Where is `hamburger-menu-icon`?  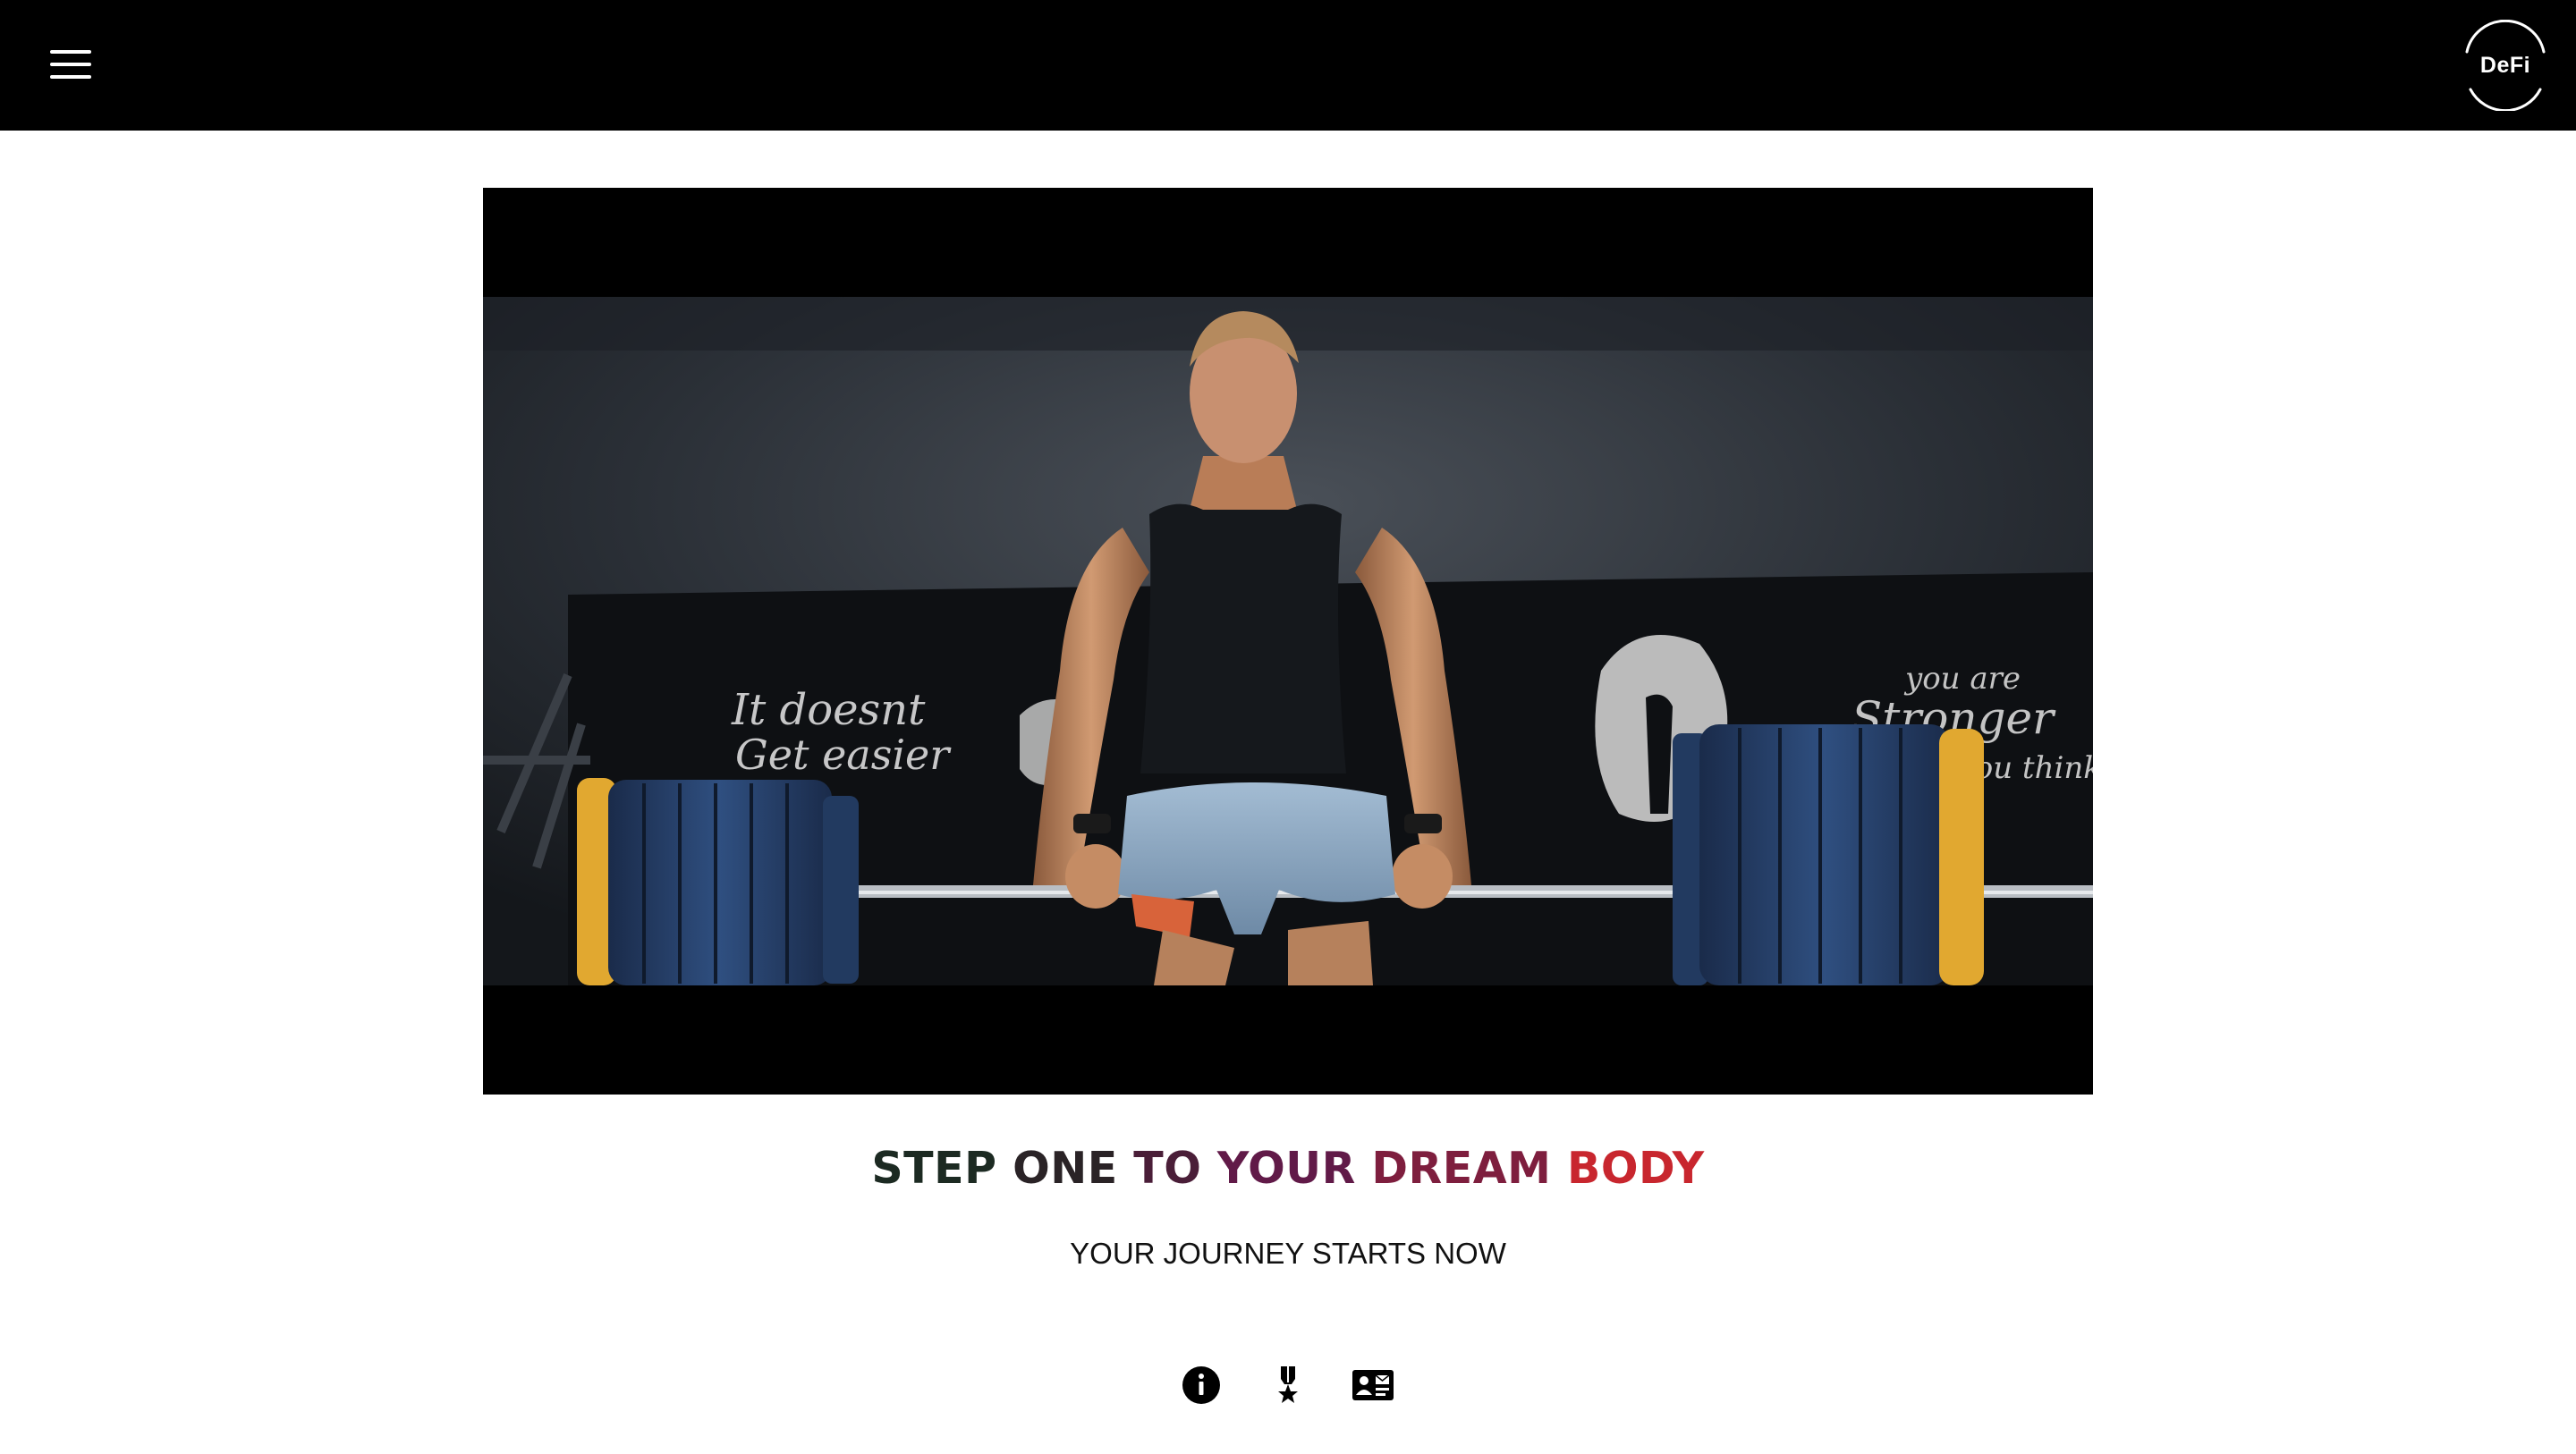
hamburger-menu-icon is located at coordinates (71, 64).